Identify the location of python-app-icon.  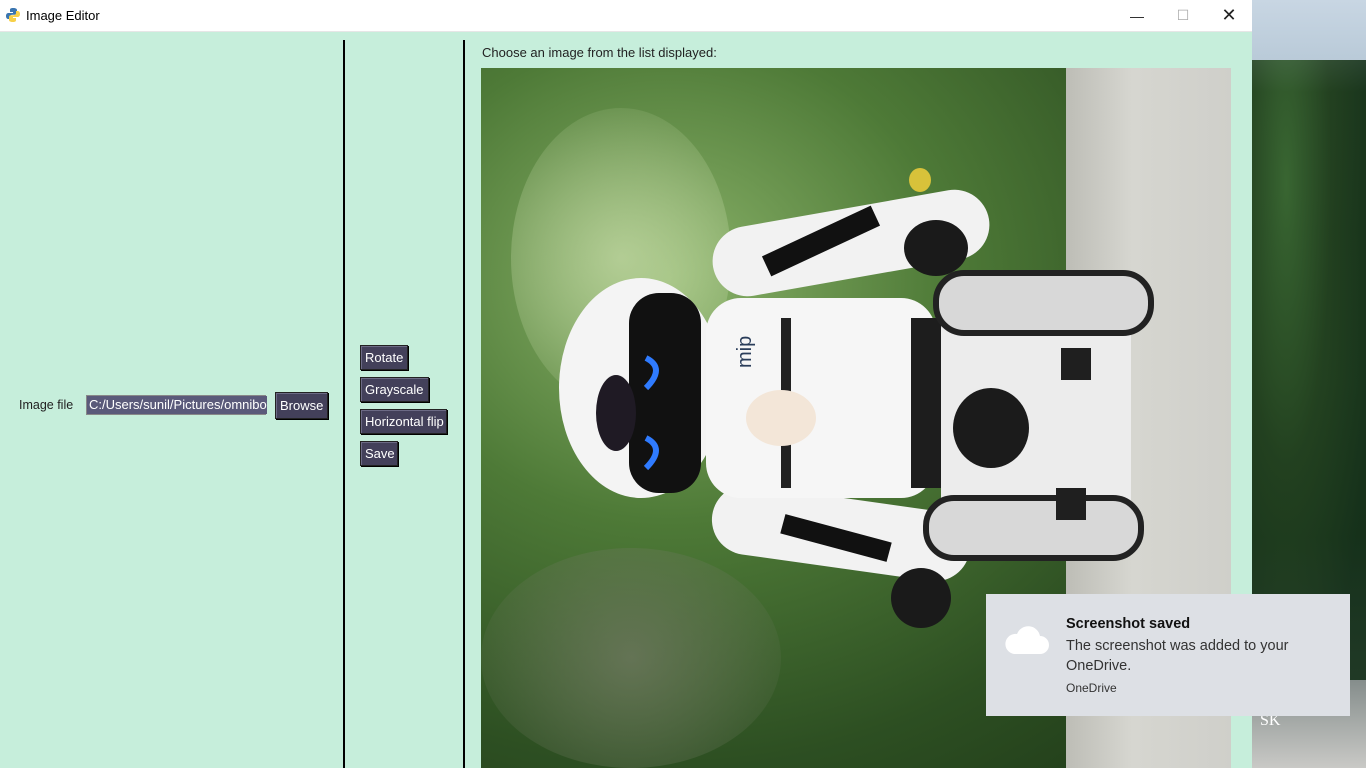
(13, 15).